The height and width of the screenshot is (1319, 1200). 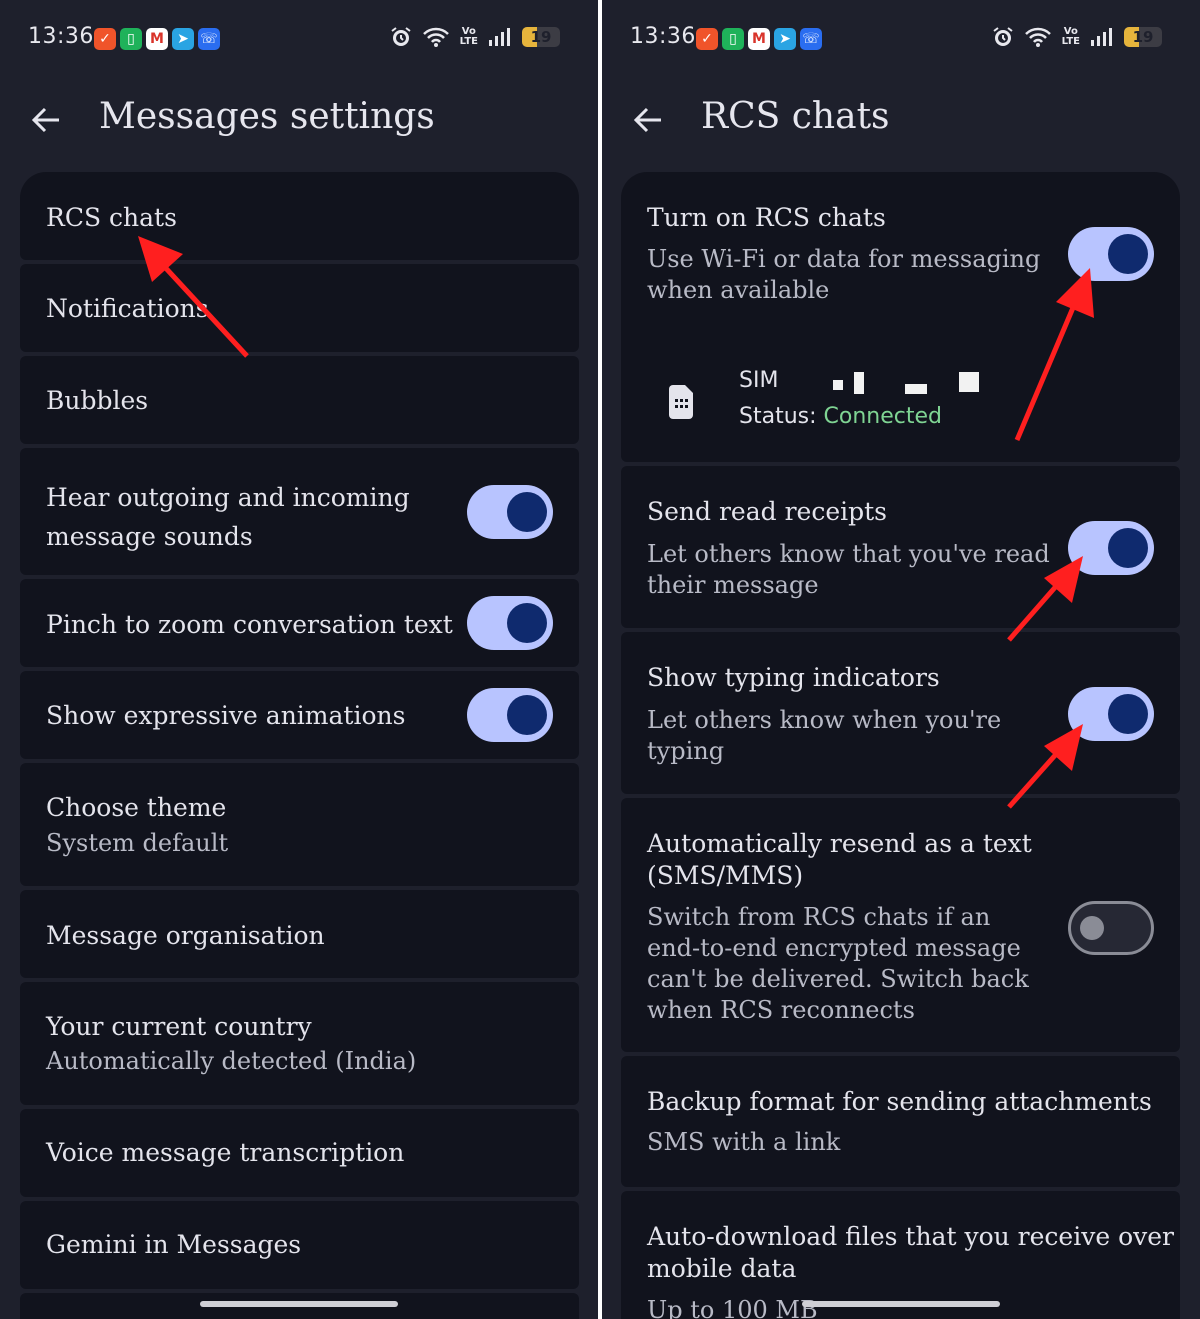 I want to click on setting-notifications: Notifications, so click(x=299, y=308).